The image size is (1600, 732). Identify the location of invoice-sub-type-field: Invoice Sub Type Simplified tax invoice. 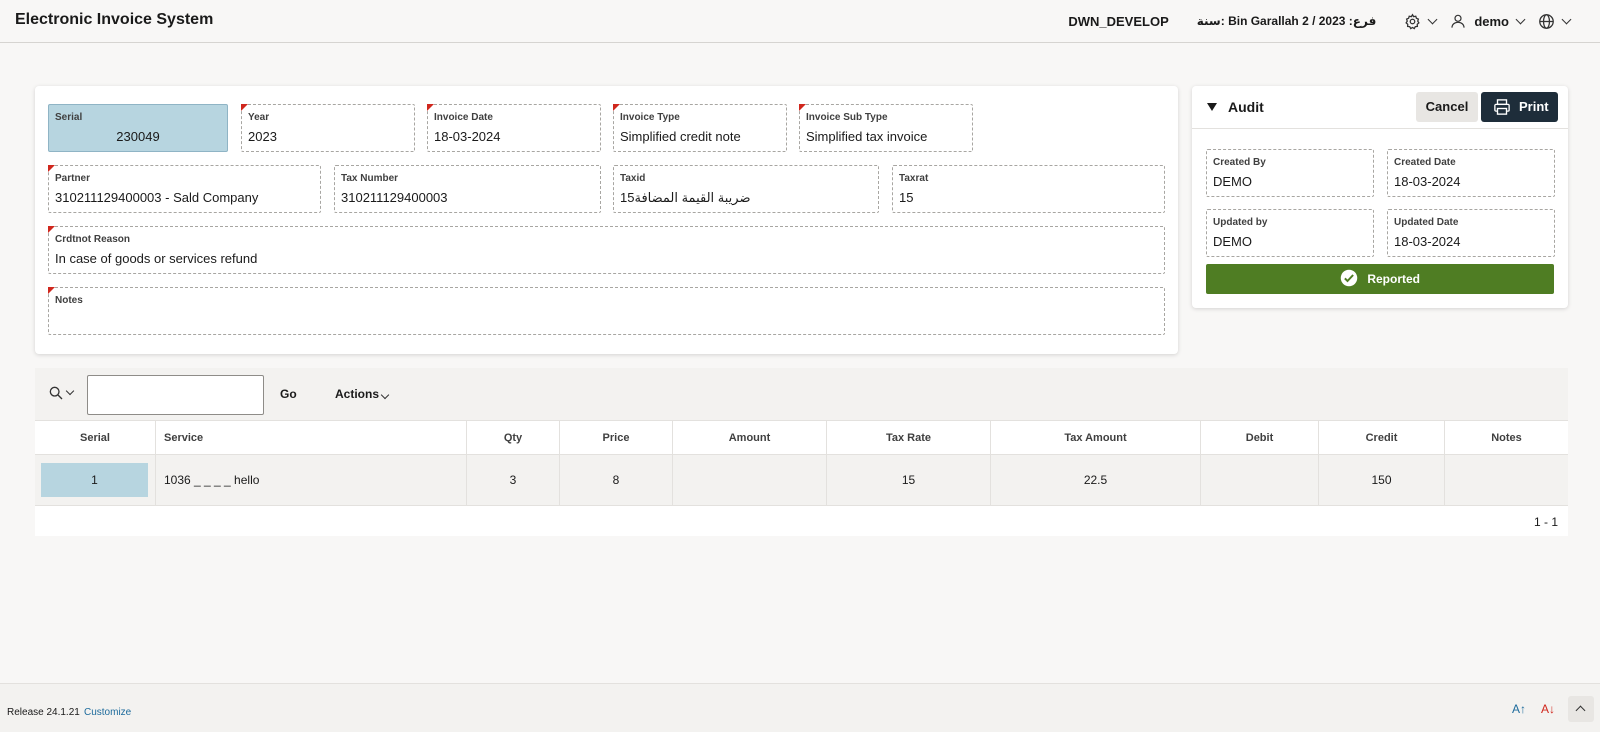
(886, 128).